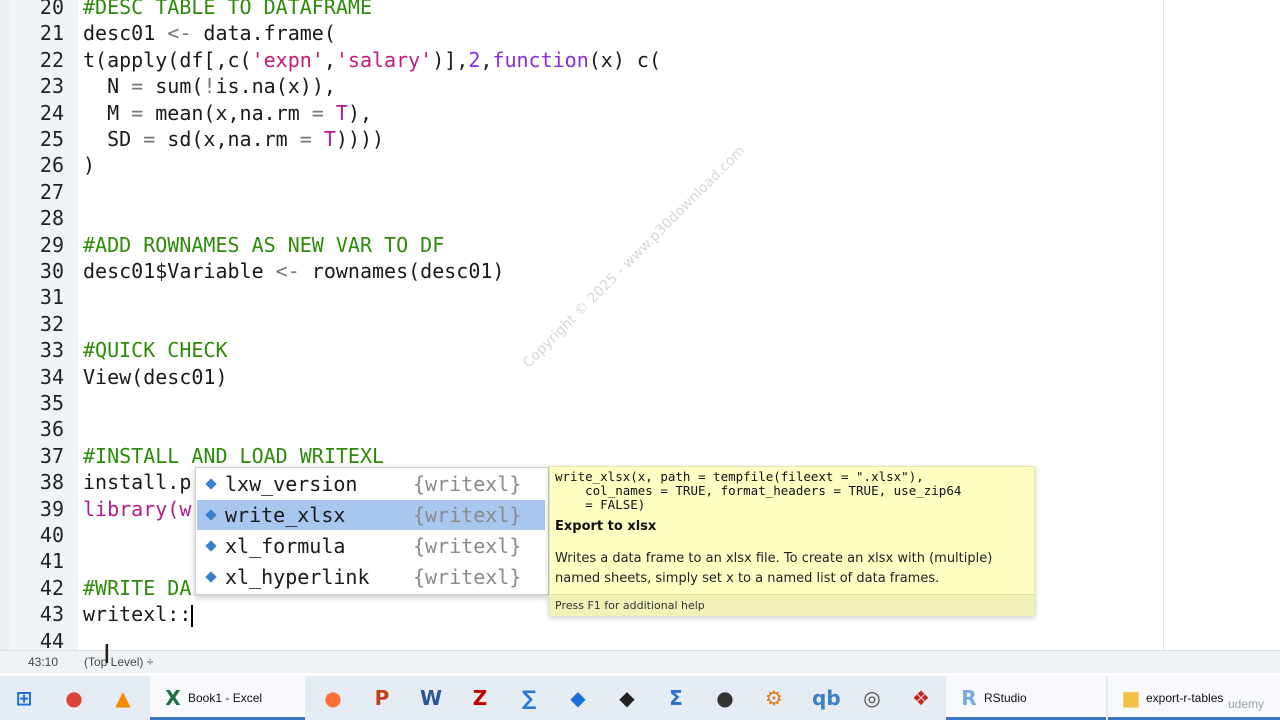 The width and height of the screenshot is (1280, 720). What do you see at coordinates (51, 297) in the screenshot?
I see `line-number: 31` at bounding box center [51, 297].